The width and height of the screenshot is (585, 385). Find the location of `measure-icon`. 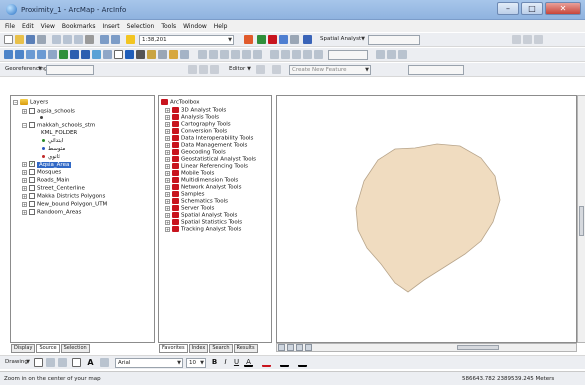

measure-icon is located at coordinates (162, 54).